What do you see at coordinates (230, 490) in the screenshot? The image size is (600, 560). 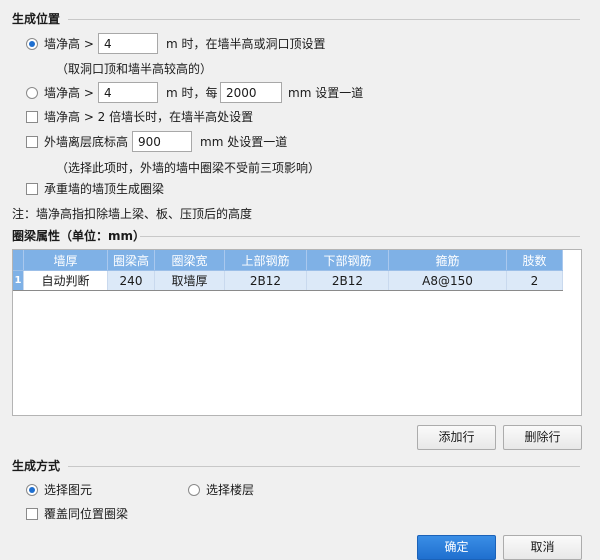 I see `method-radio2-label: 选择楼层` at bounding box center [230, 490].